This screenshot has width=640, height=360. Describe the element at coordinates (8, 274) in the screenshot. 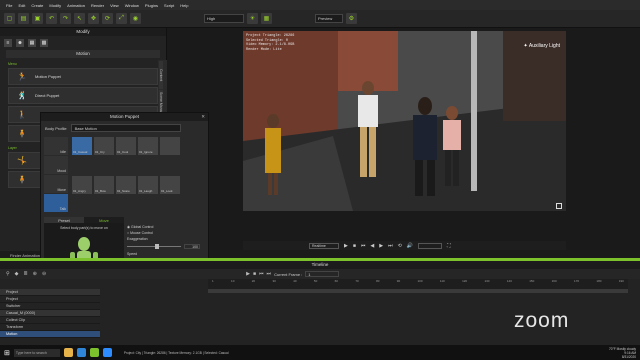

I see `filter-icon: ⚲` at that location.